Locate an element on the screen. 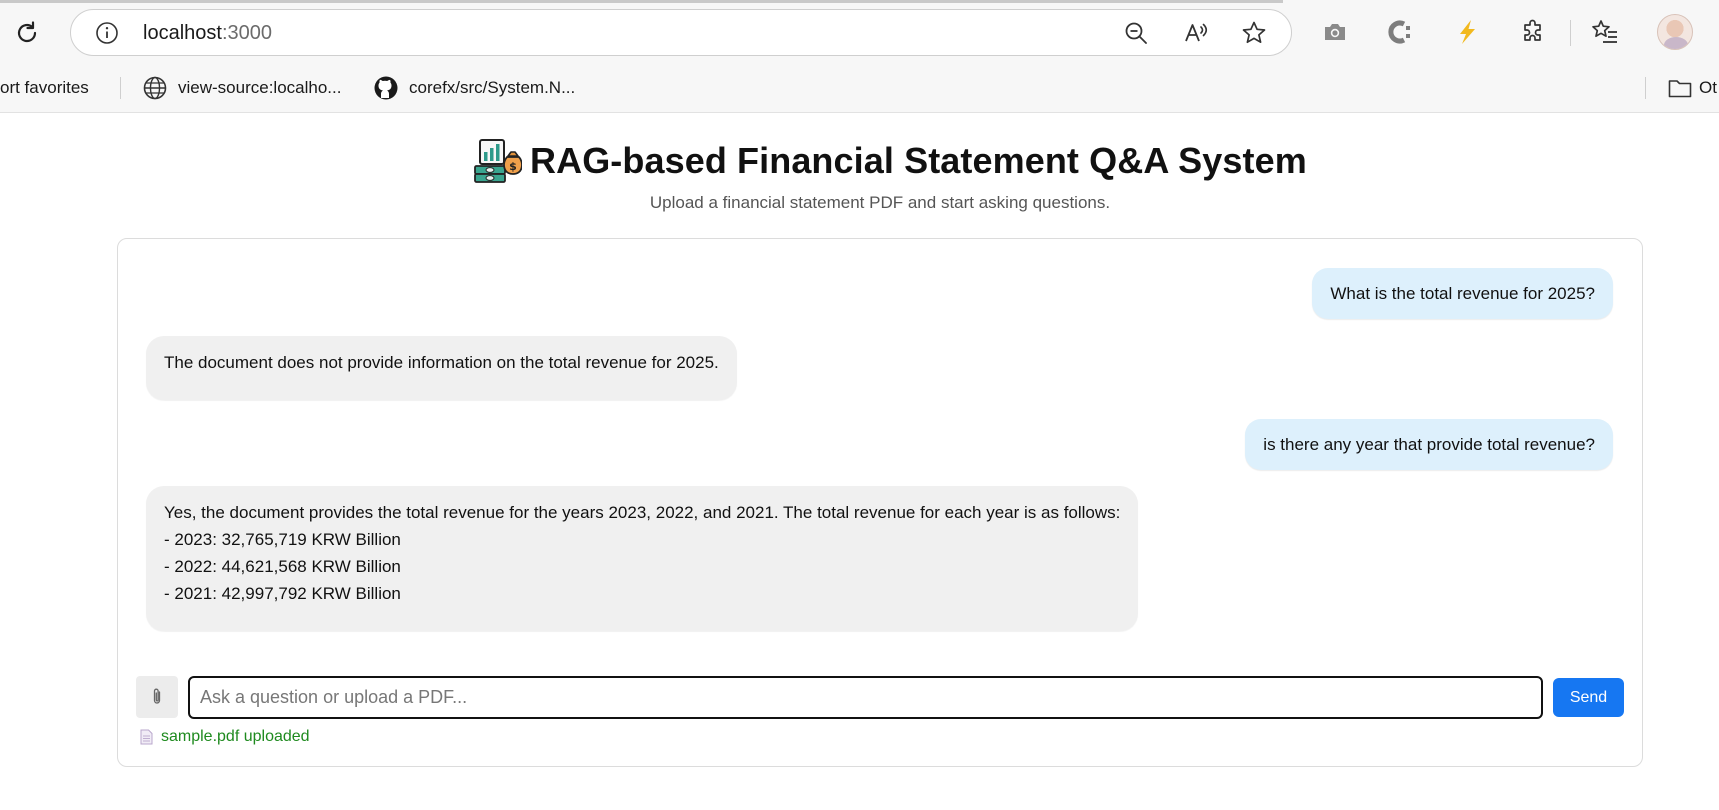  extension-c-button is located at coordinates (1401, 32).